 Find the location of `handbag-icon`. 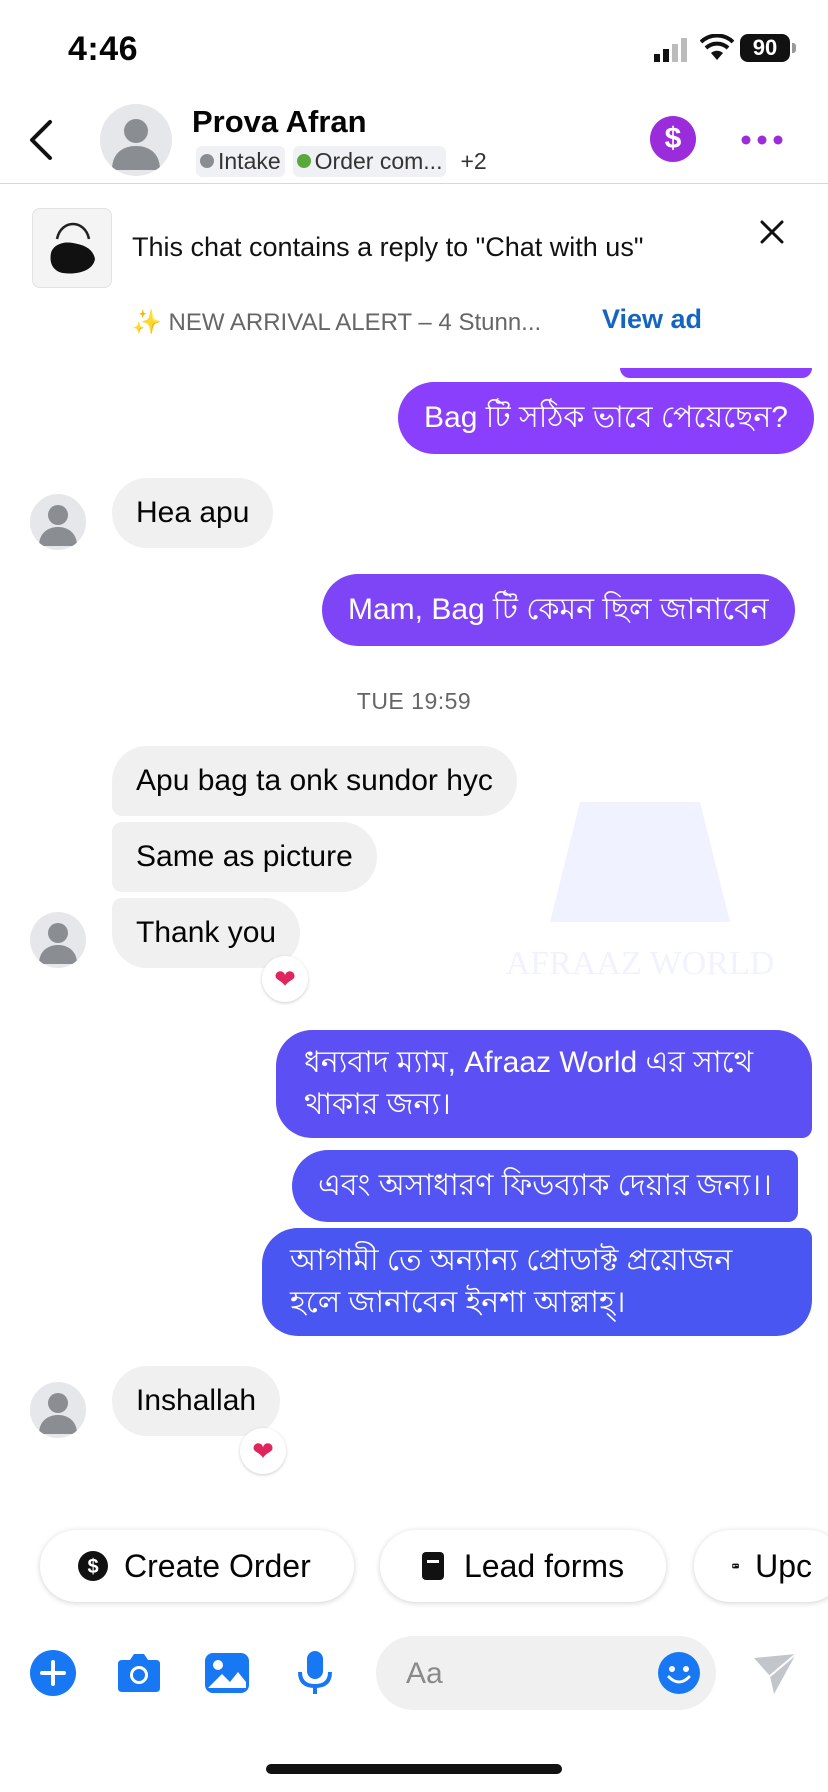

handbag-icon is located at coordinates (72, 248).